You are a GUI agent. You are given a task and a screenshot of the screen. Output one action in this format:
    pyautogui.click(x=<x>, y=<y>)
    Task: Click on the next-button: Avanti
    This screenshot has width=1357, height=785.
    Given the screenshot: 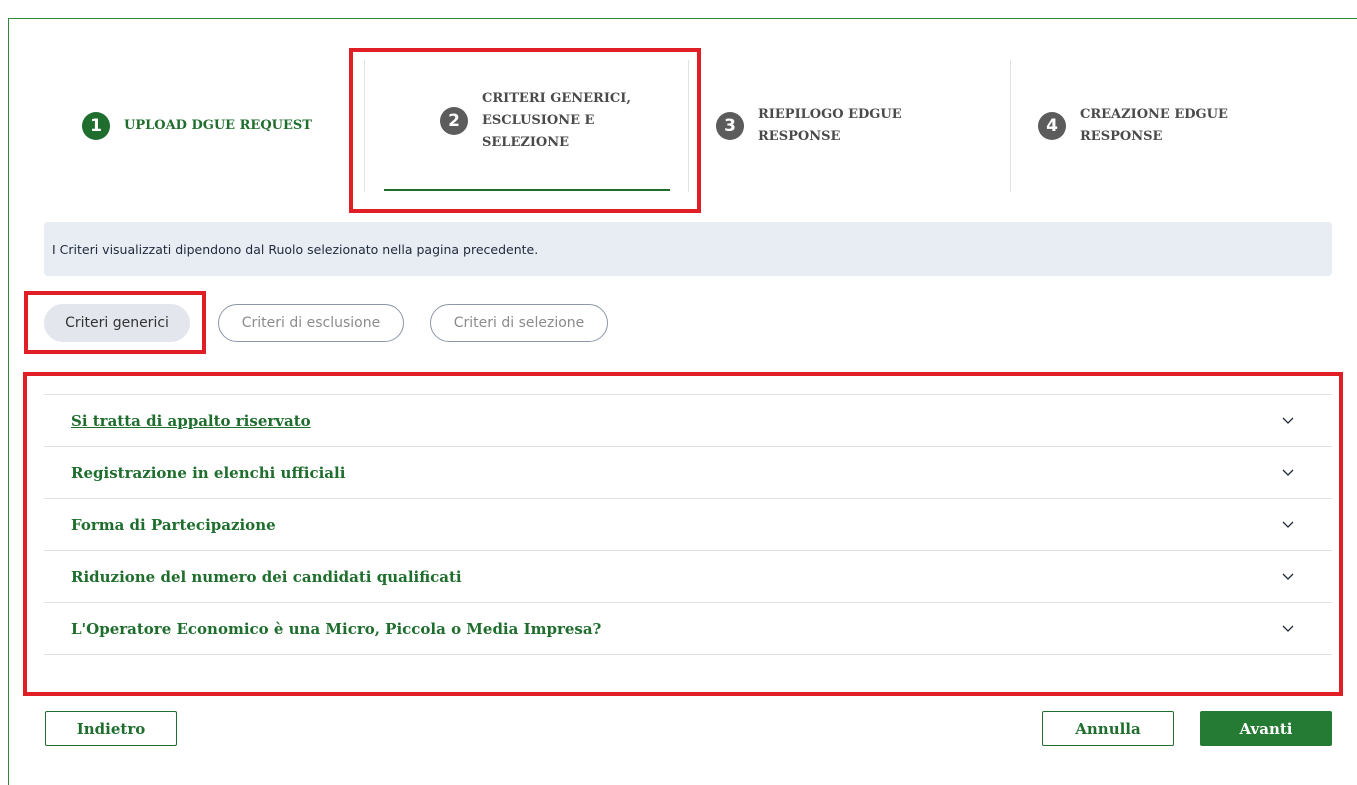 What is the action you would take?
    pyautogui.click(x=1266, y=728)
    